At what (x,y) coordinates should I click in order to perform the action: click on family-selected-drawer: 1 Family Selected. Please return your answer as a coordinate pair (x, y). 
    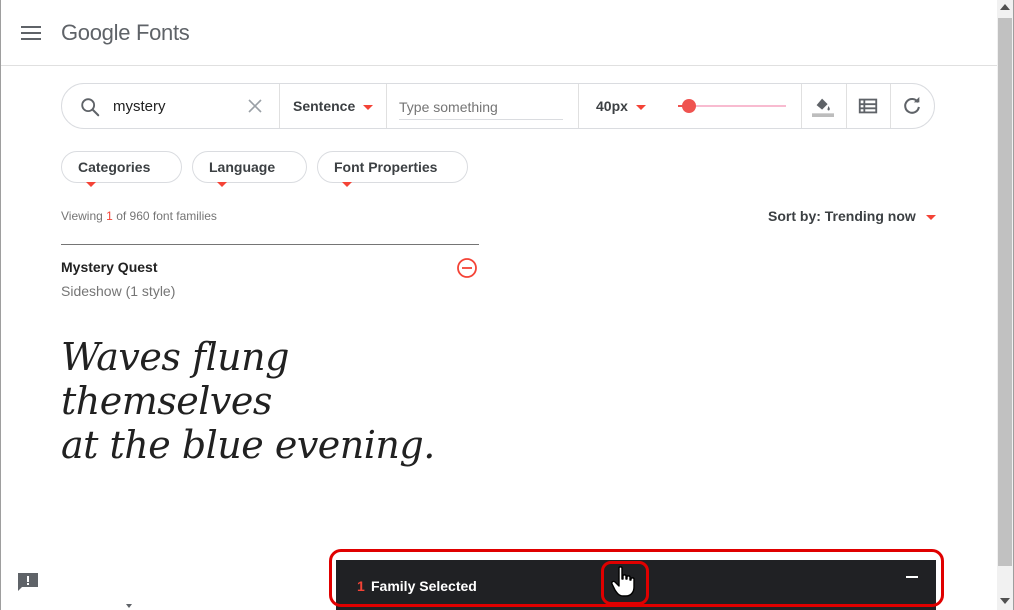
    Looking at the image, I should click on (636, 585).